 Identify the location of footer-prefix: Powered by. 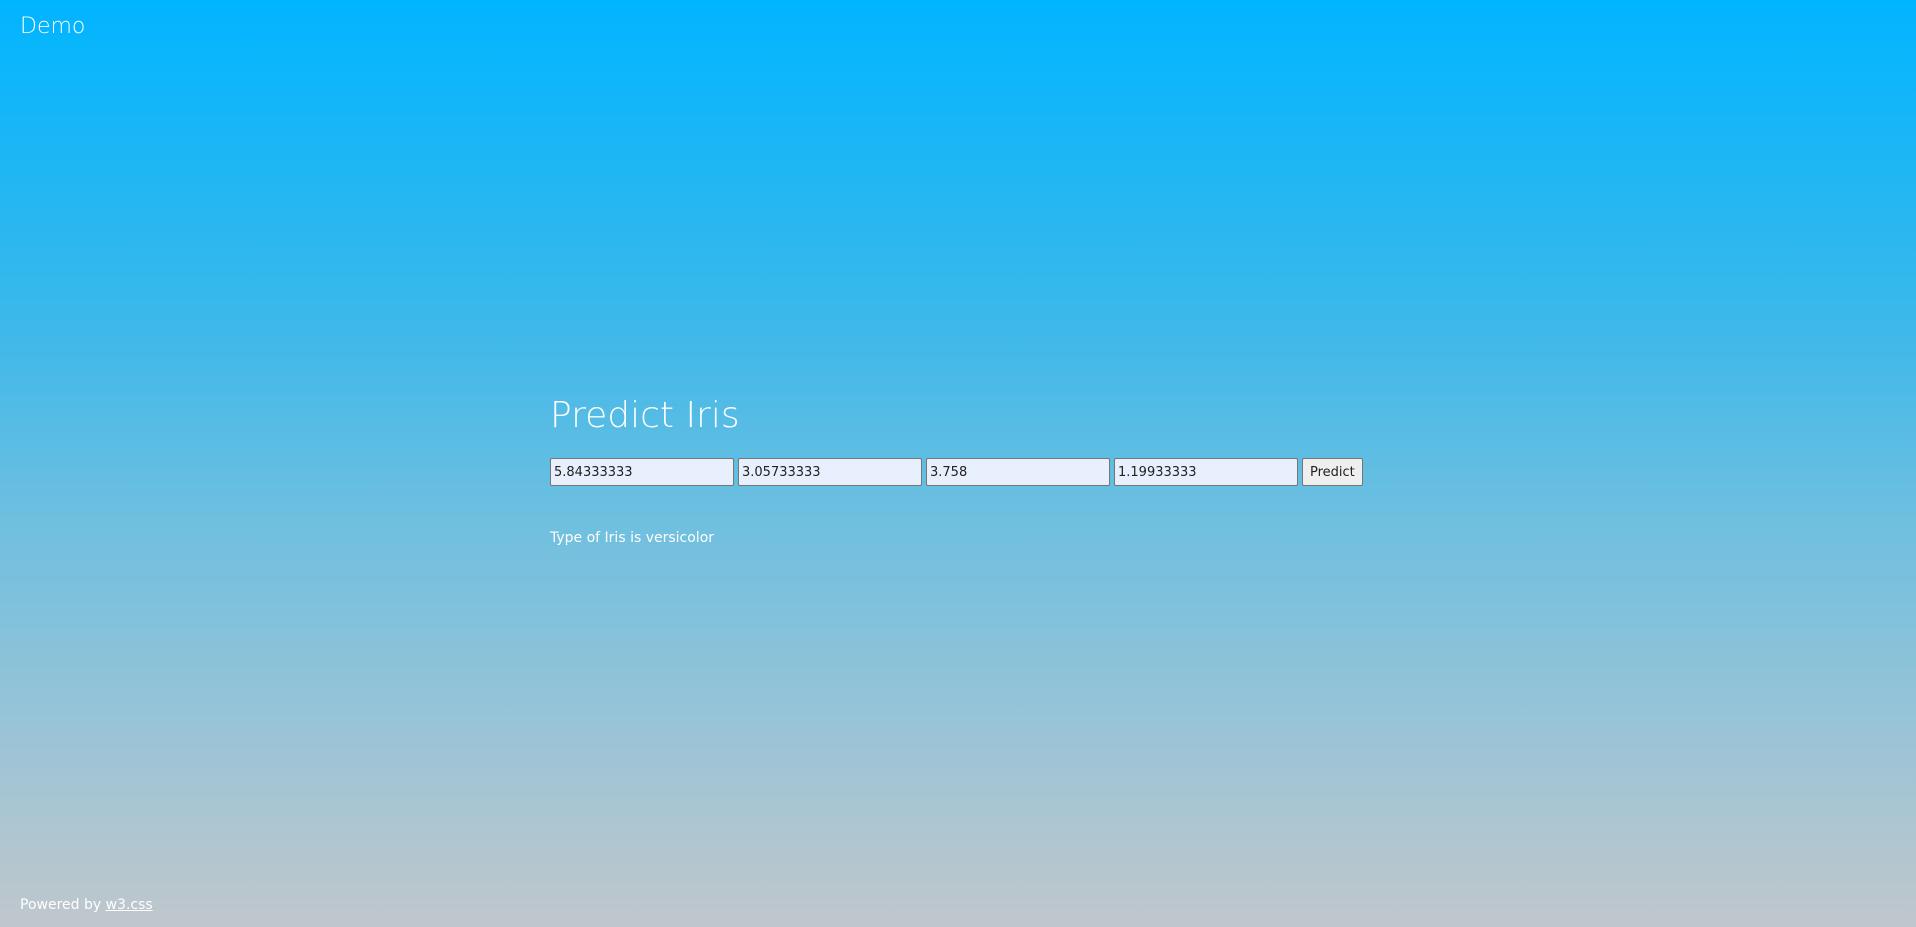
(63, 905).